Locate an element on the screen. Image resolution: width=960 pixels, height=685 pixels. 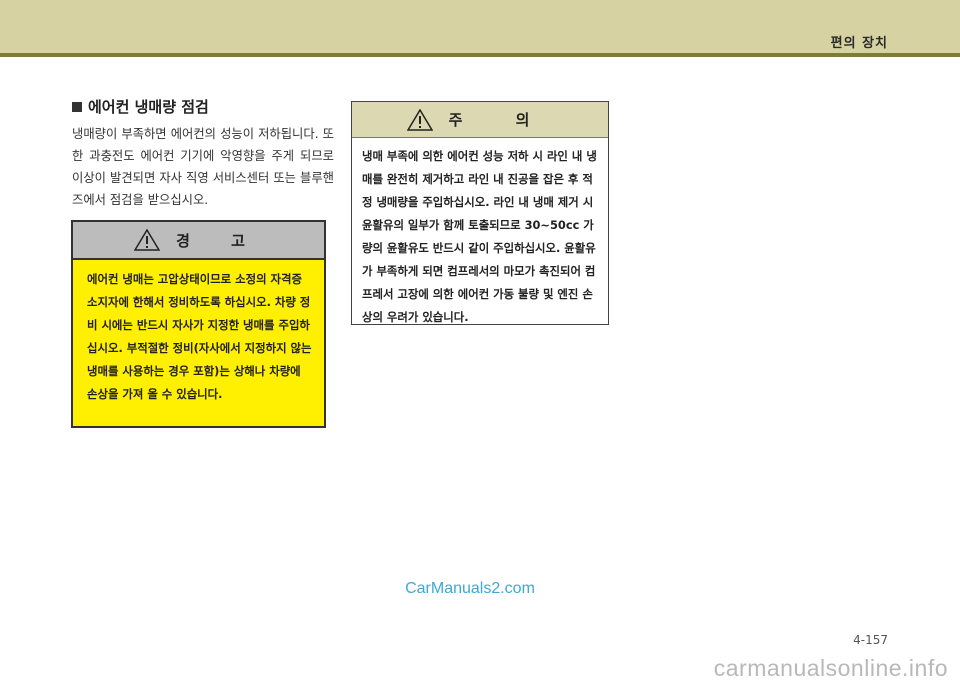
header-divider is located at coordinates (480, 55).